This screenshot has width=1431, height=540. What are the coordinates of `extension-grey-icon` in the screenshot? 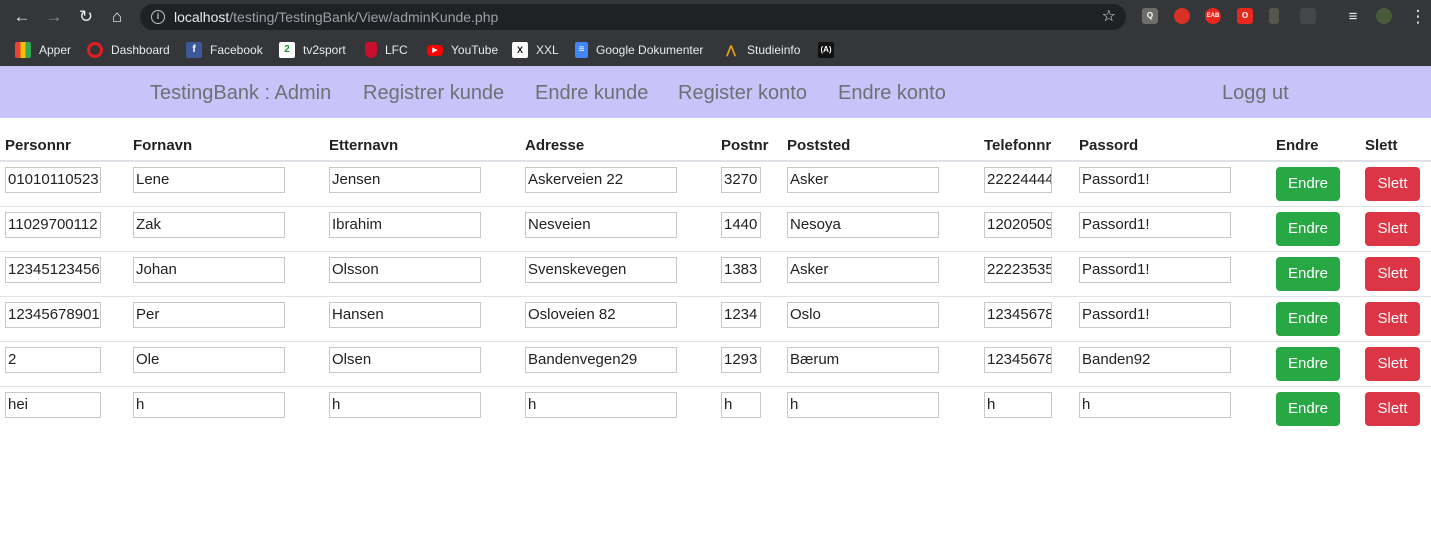 It's located at (1274, 16).